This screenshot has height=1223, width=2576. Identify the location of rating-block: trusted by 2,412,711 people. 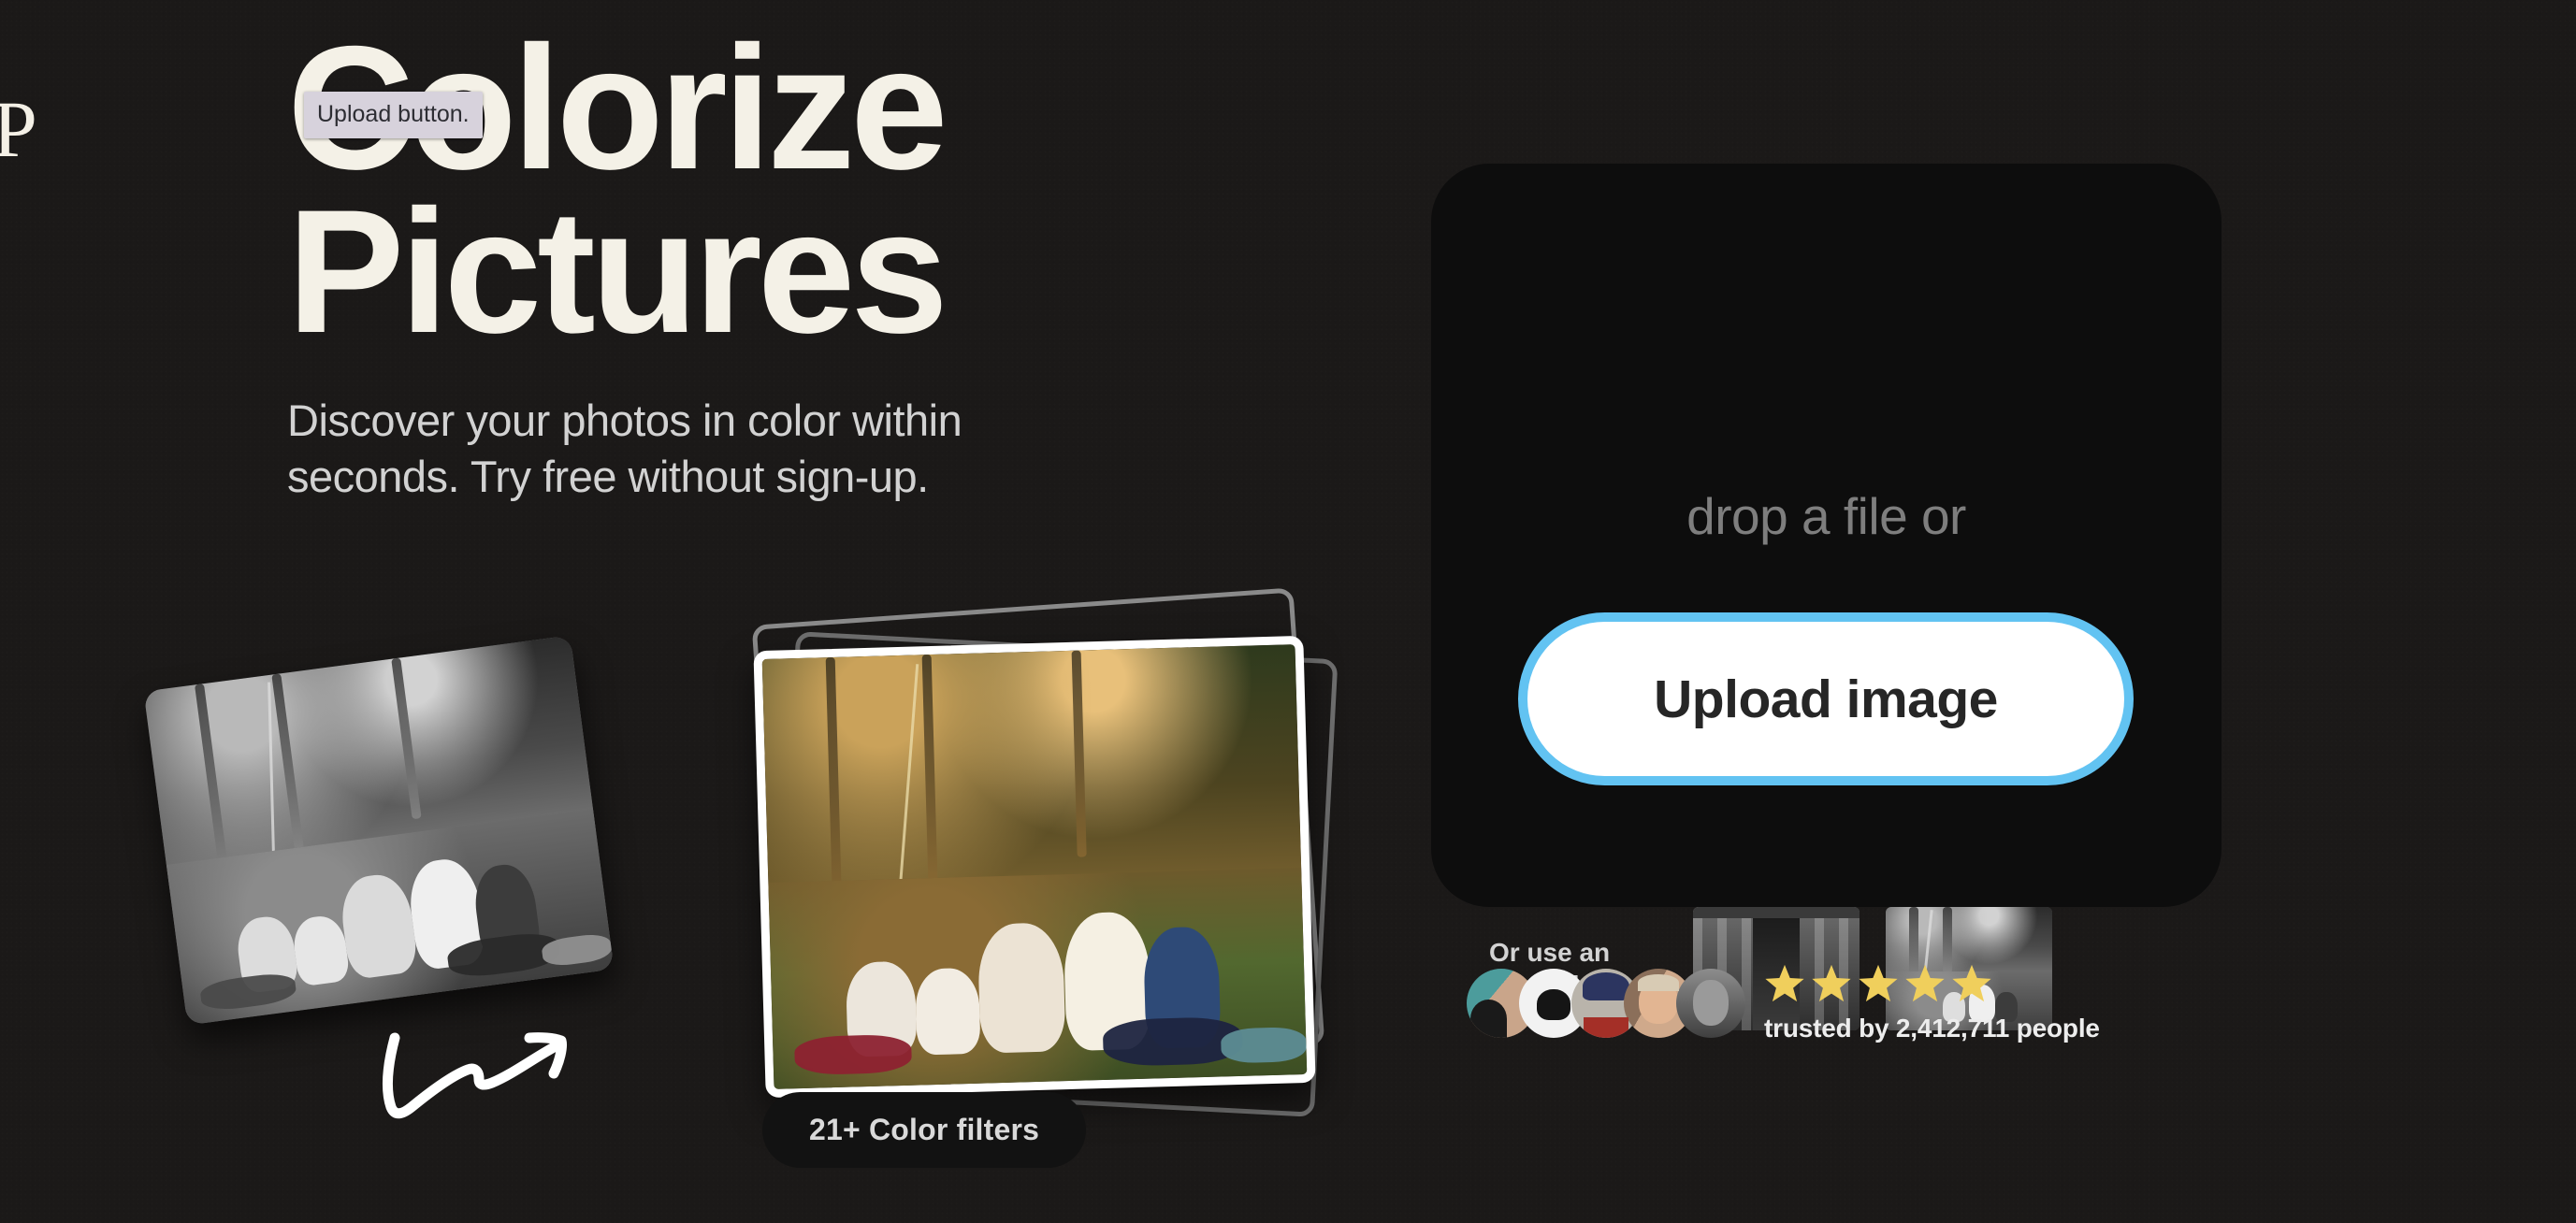
(1932, 1003).